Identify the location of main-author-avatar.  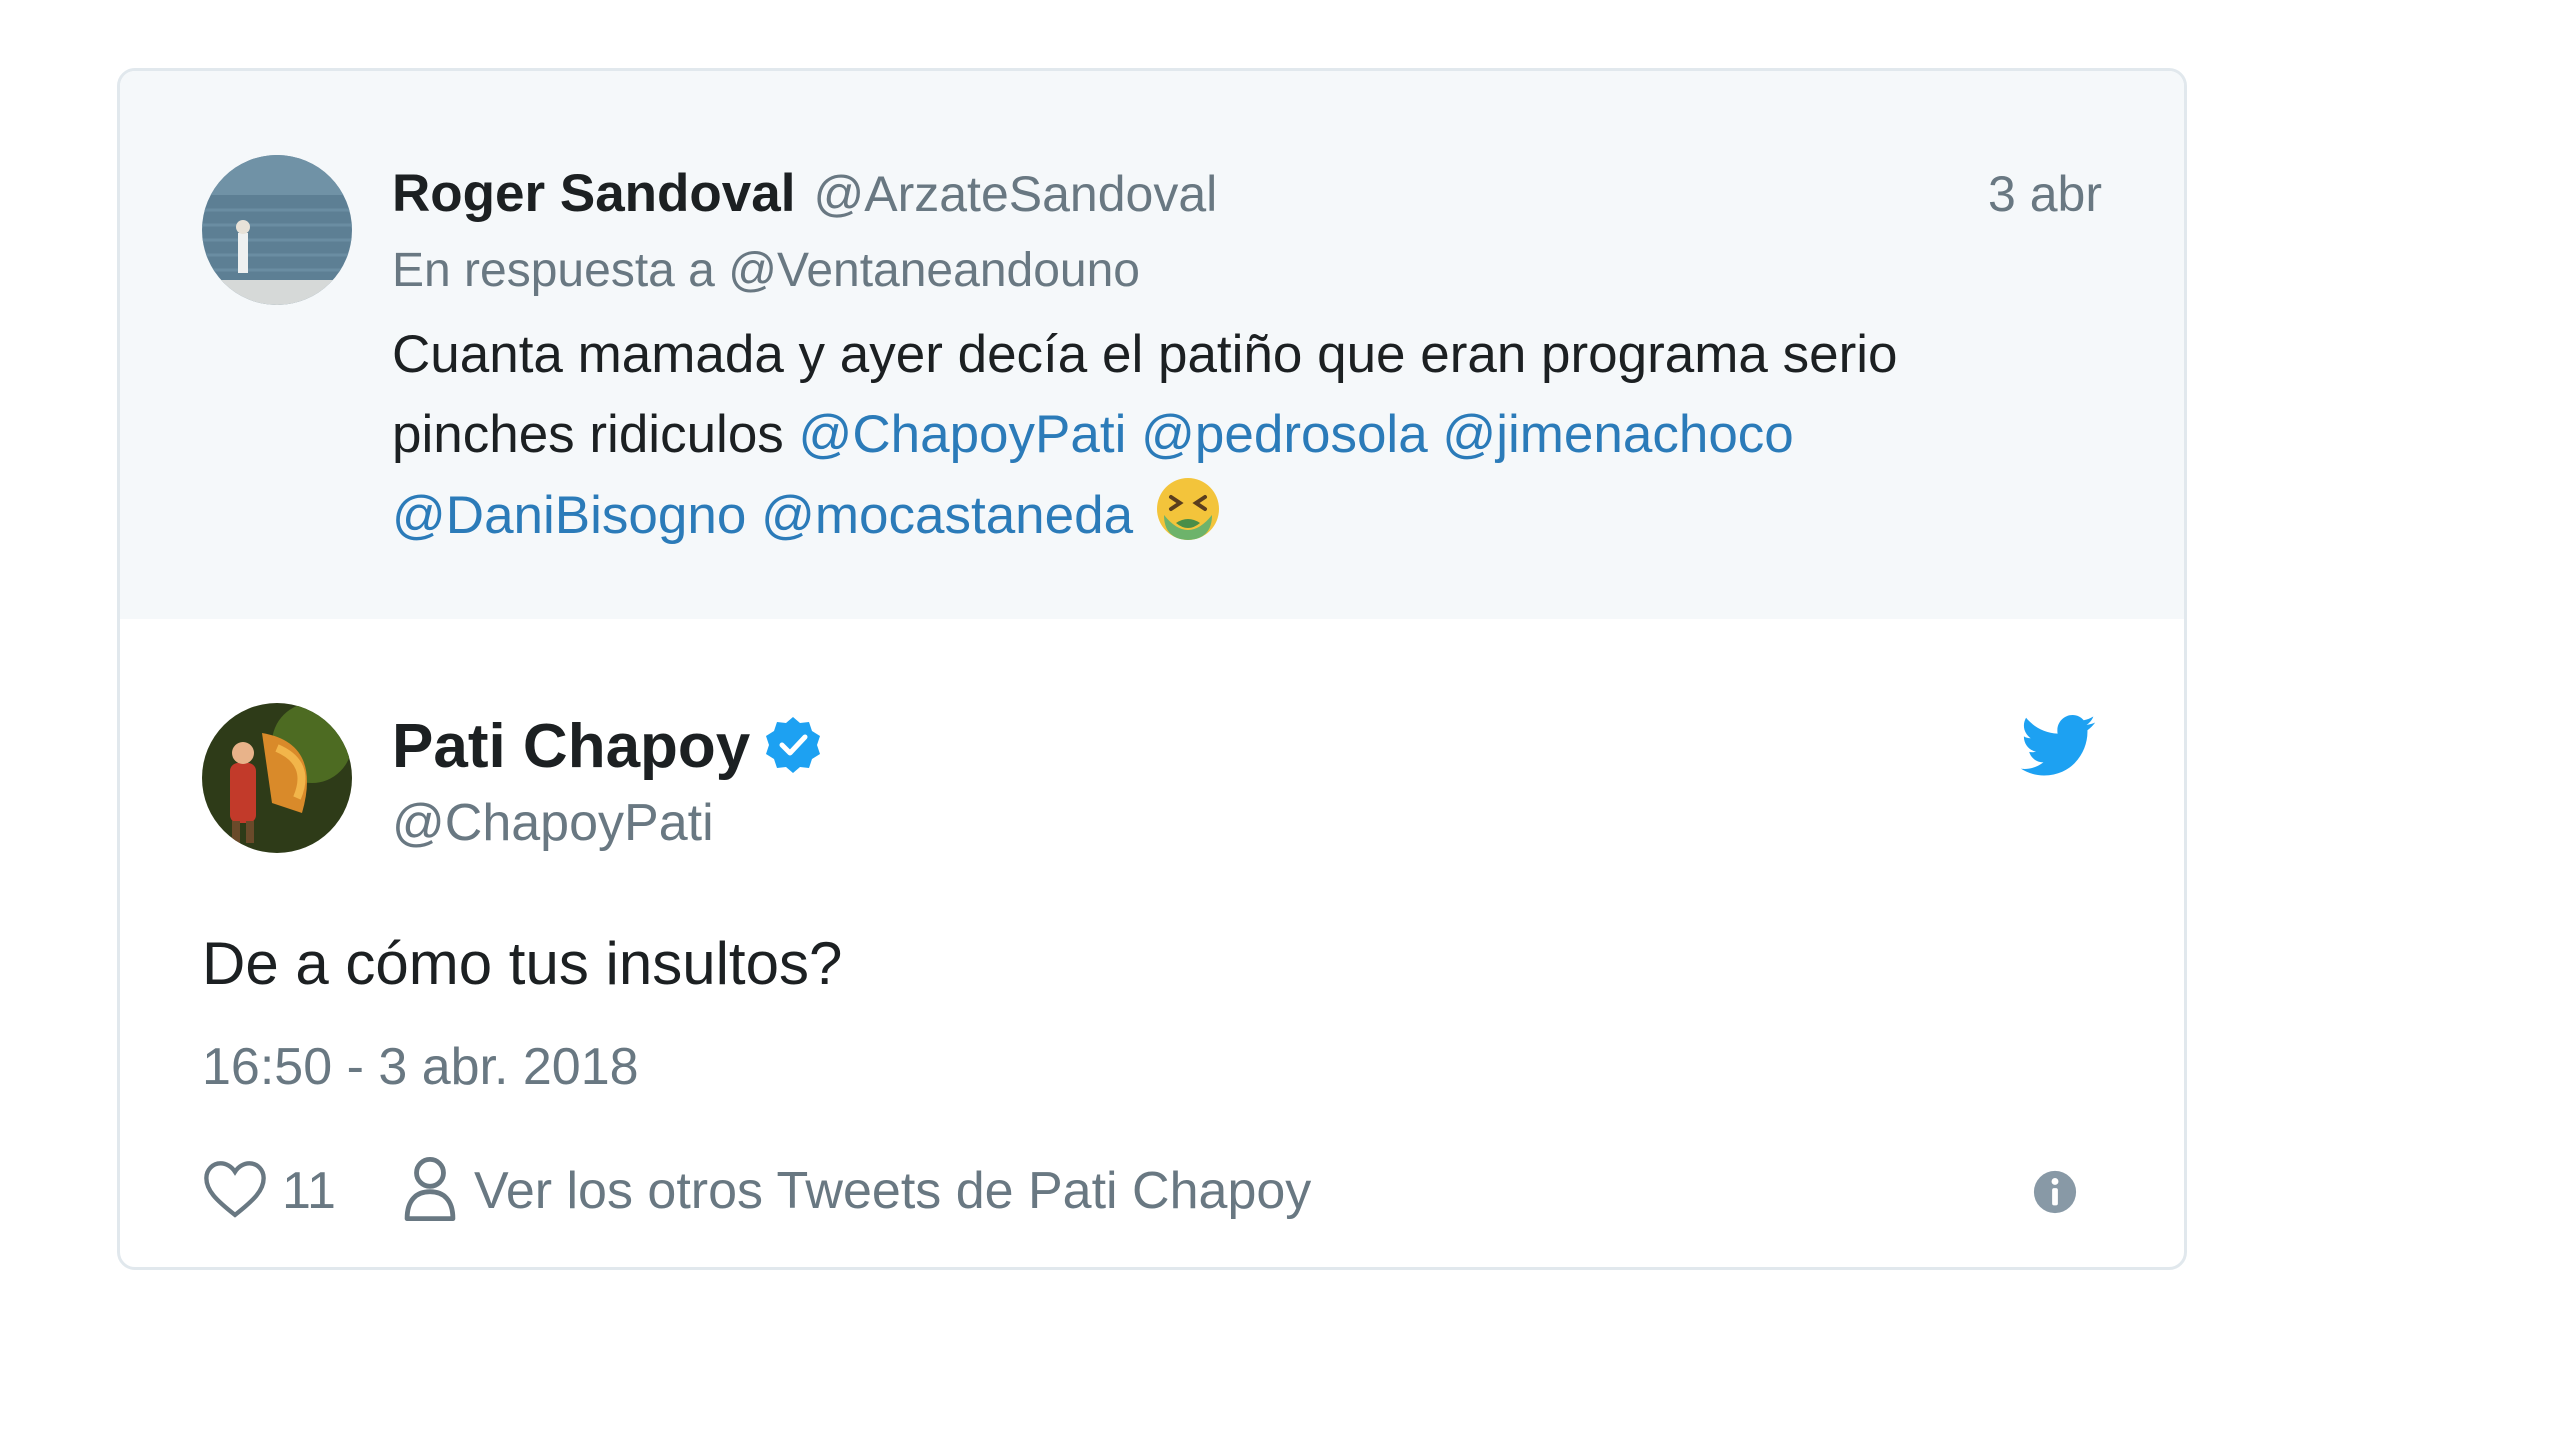
(277, 778).